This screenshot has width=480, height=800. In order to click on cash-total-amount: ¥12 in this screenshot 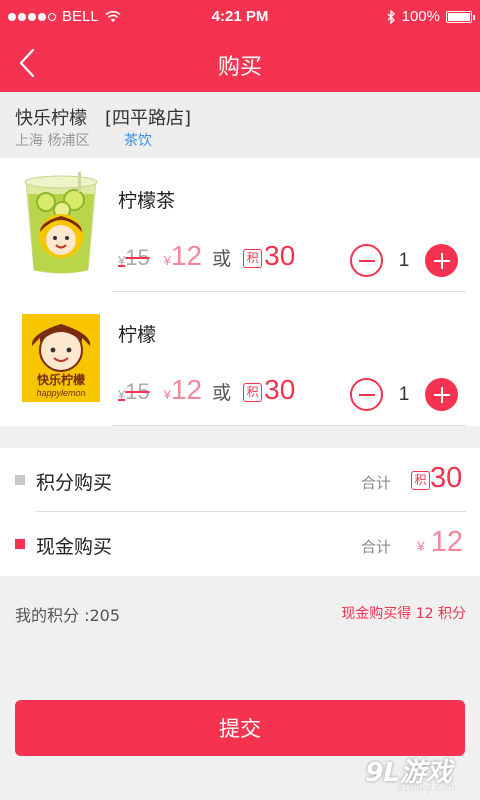, I will do `click(440, 542)`.